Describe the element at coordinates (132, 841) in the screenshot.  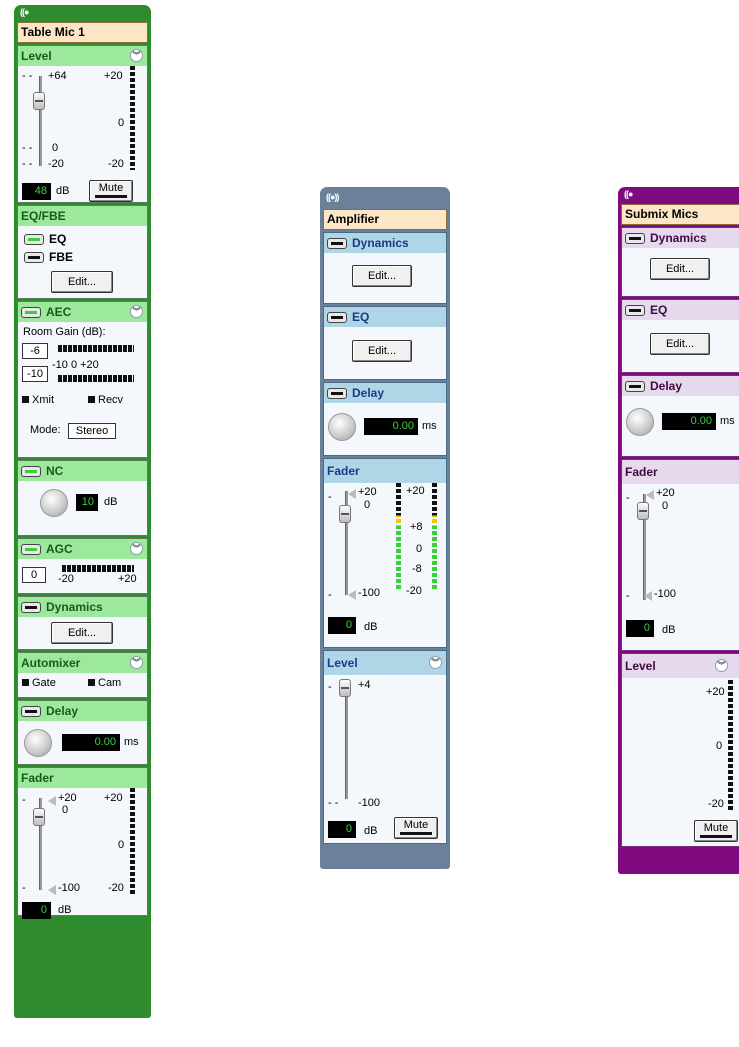
I see `fader-meter` at that location.